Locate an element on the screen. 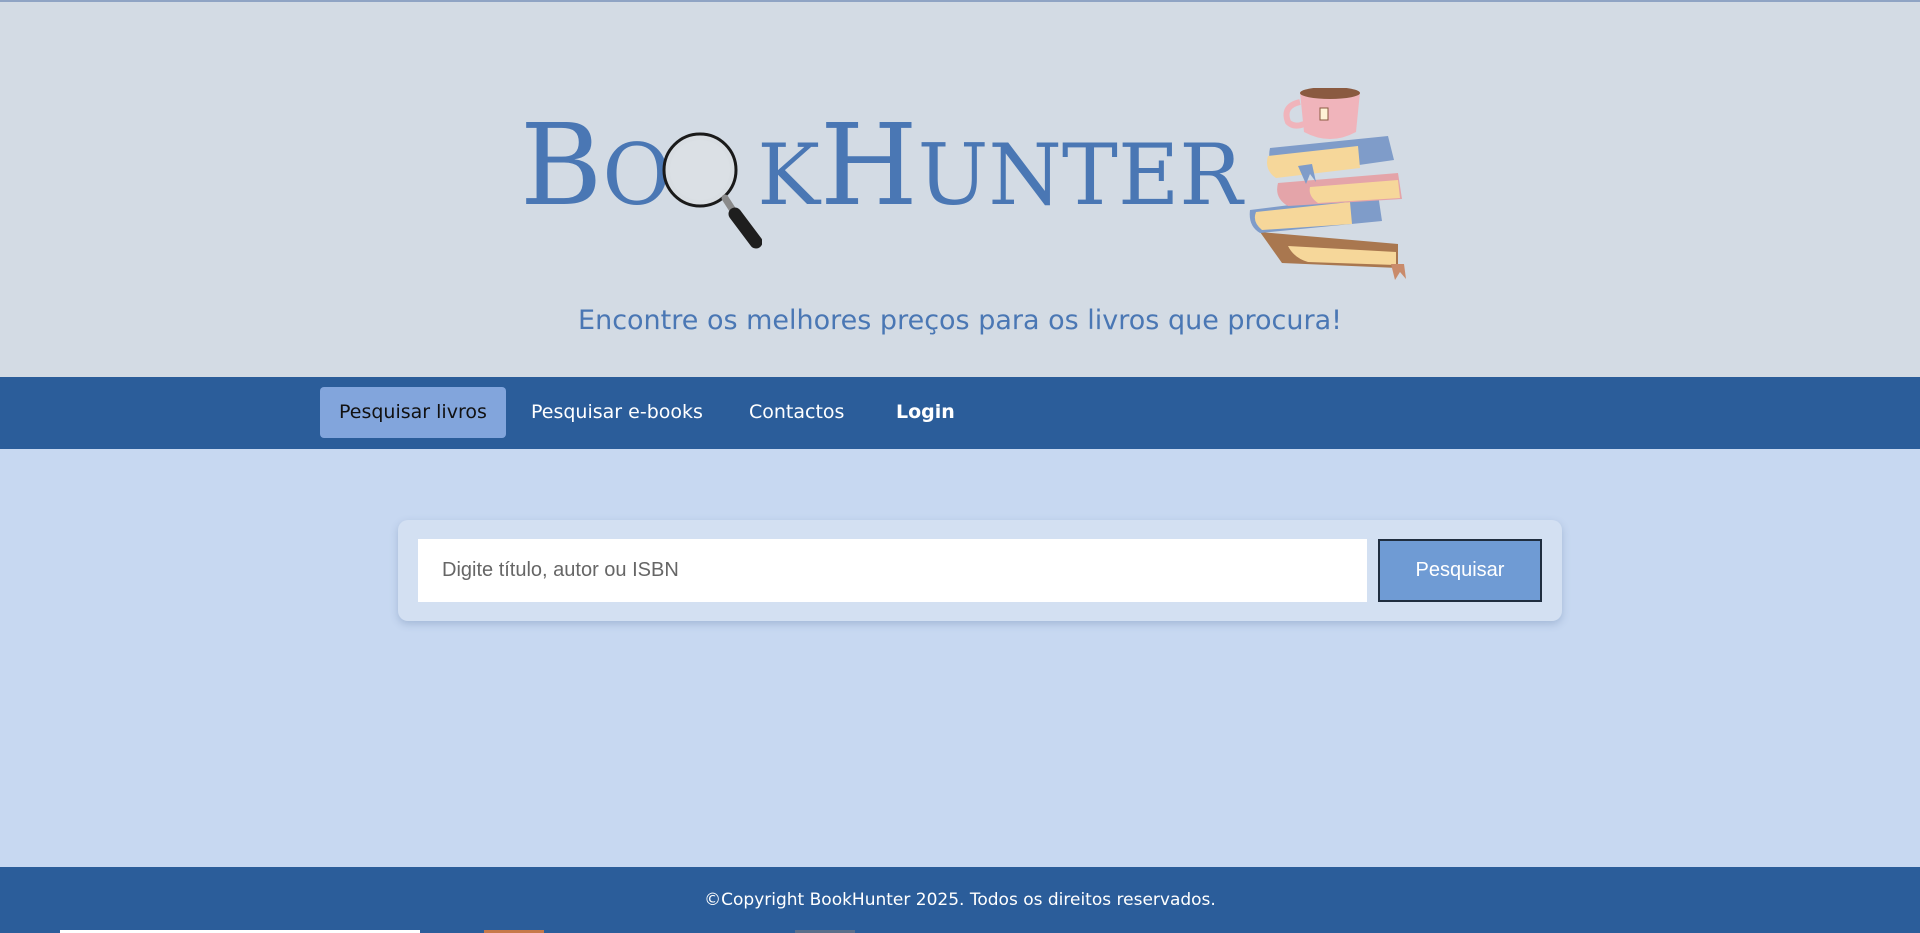 The width and height of the screenshot is (1920, 933). logo-letter-h: H is located at coordinates (868, 166).